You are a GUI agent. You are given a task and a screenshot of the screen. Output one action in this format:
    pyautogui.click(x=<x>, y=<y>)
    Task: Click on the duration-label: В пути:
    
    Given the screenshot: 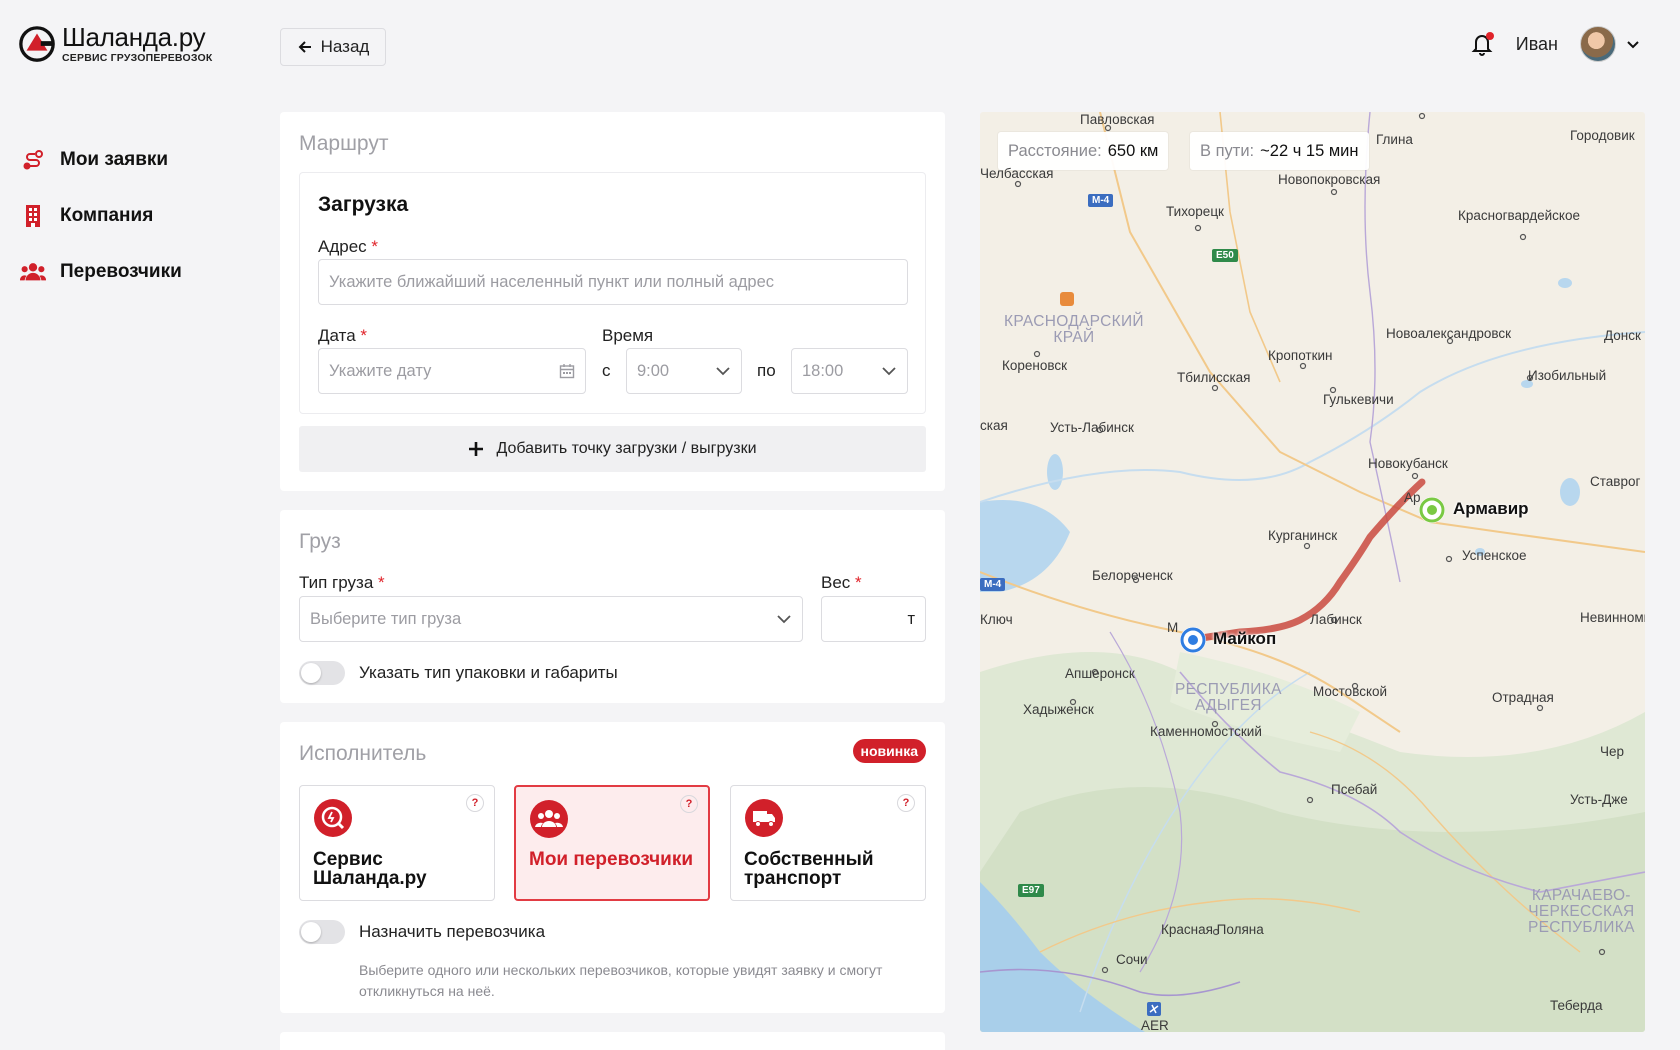 What is the action you would take?
    pyautogui.click(x=1227, y=150)
    